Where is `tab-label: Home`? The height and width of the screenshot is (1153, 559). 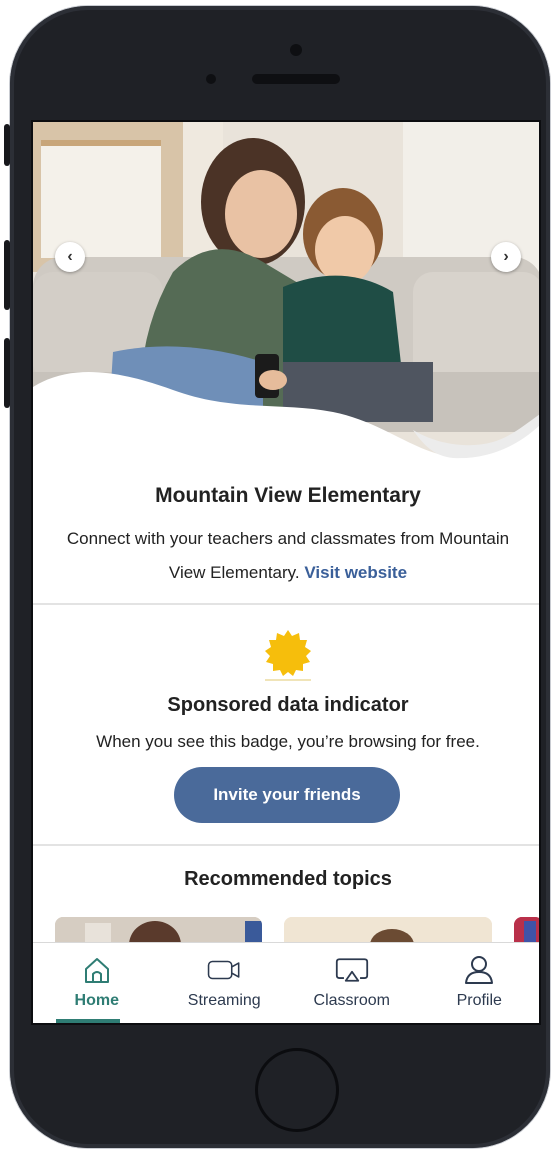 tab-label: Home is located at coordinates (96, 1000).